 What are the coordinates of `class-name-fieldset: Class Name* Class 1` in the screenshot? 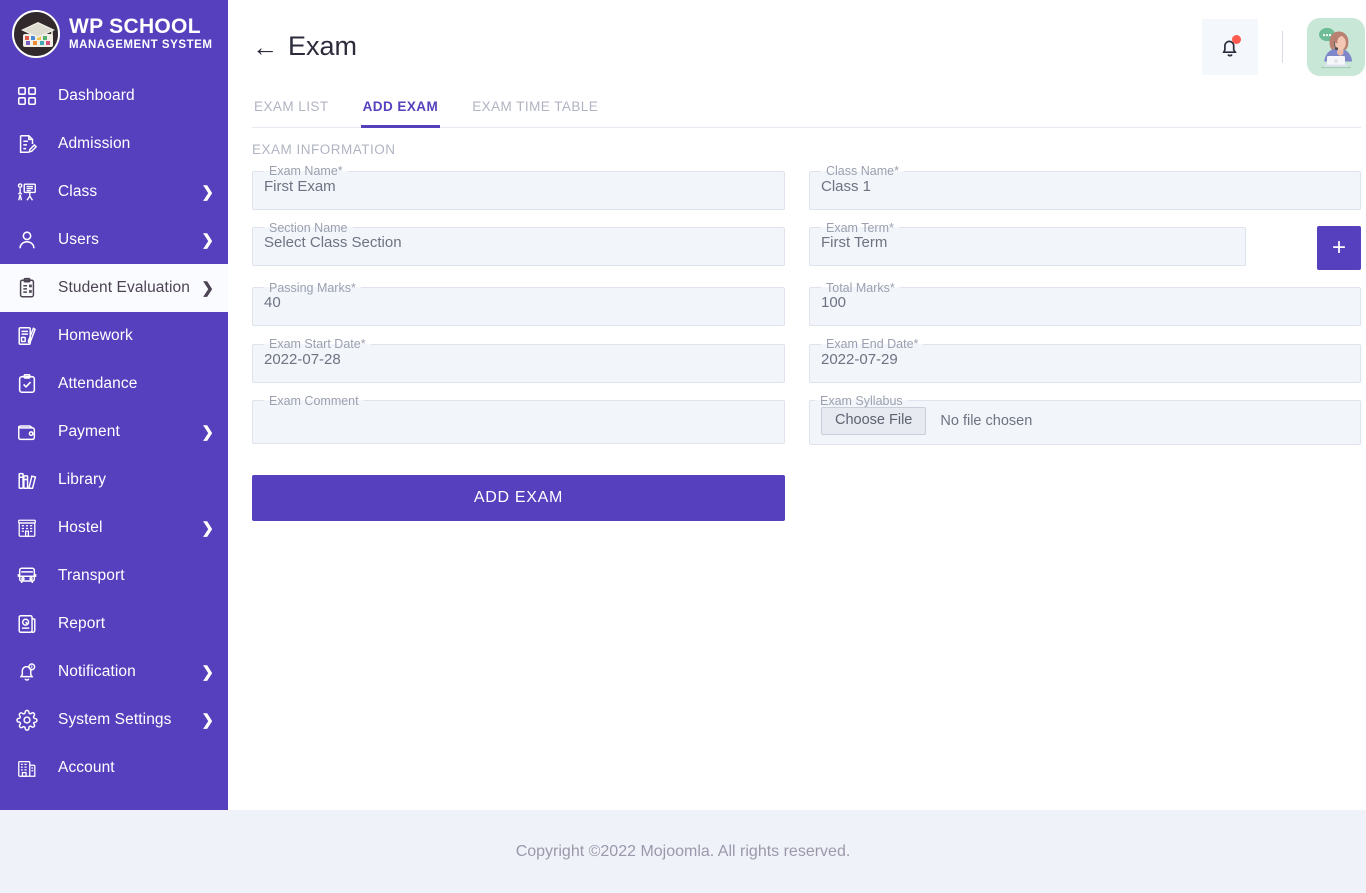 It's located at (1085, 187).